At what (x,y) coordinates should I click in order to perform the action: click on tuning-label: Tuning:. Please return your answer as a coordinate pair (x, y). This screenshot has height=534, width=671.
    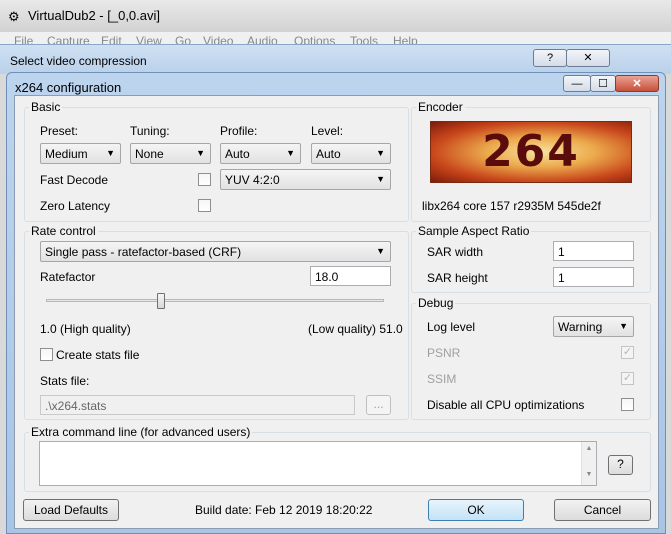
    Looking at the image, I should click on (150, 131).